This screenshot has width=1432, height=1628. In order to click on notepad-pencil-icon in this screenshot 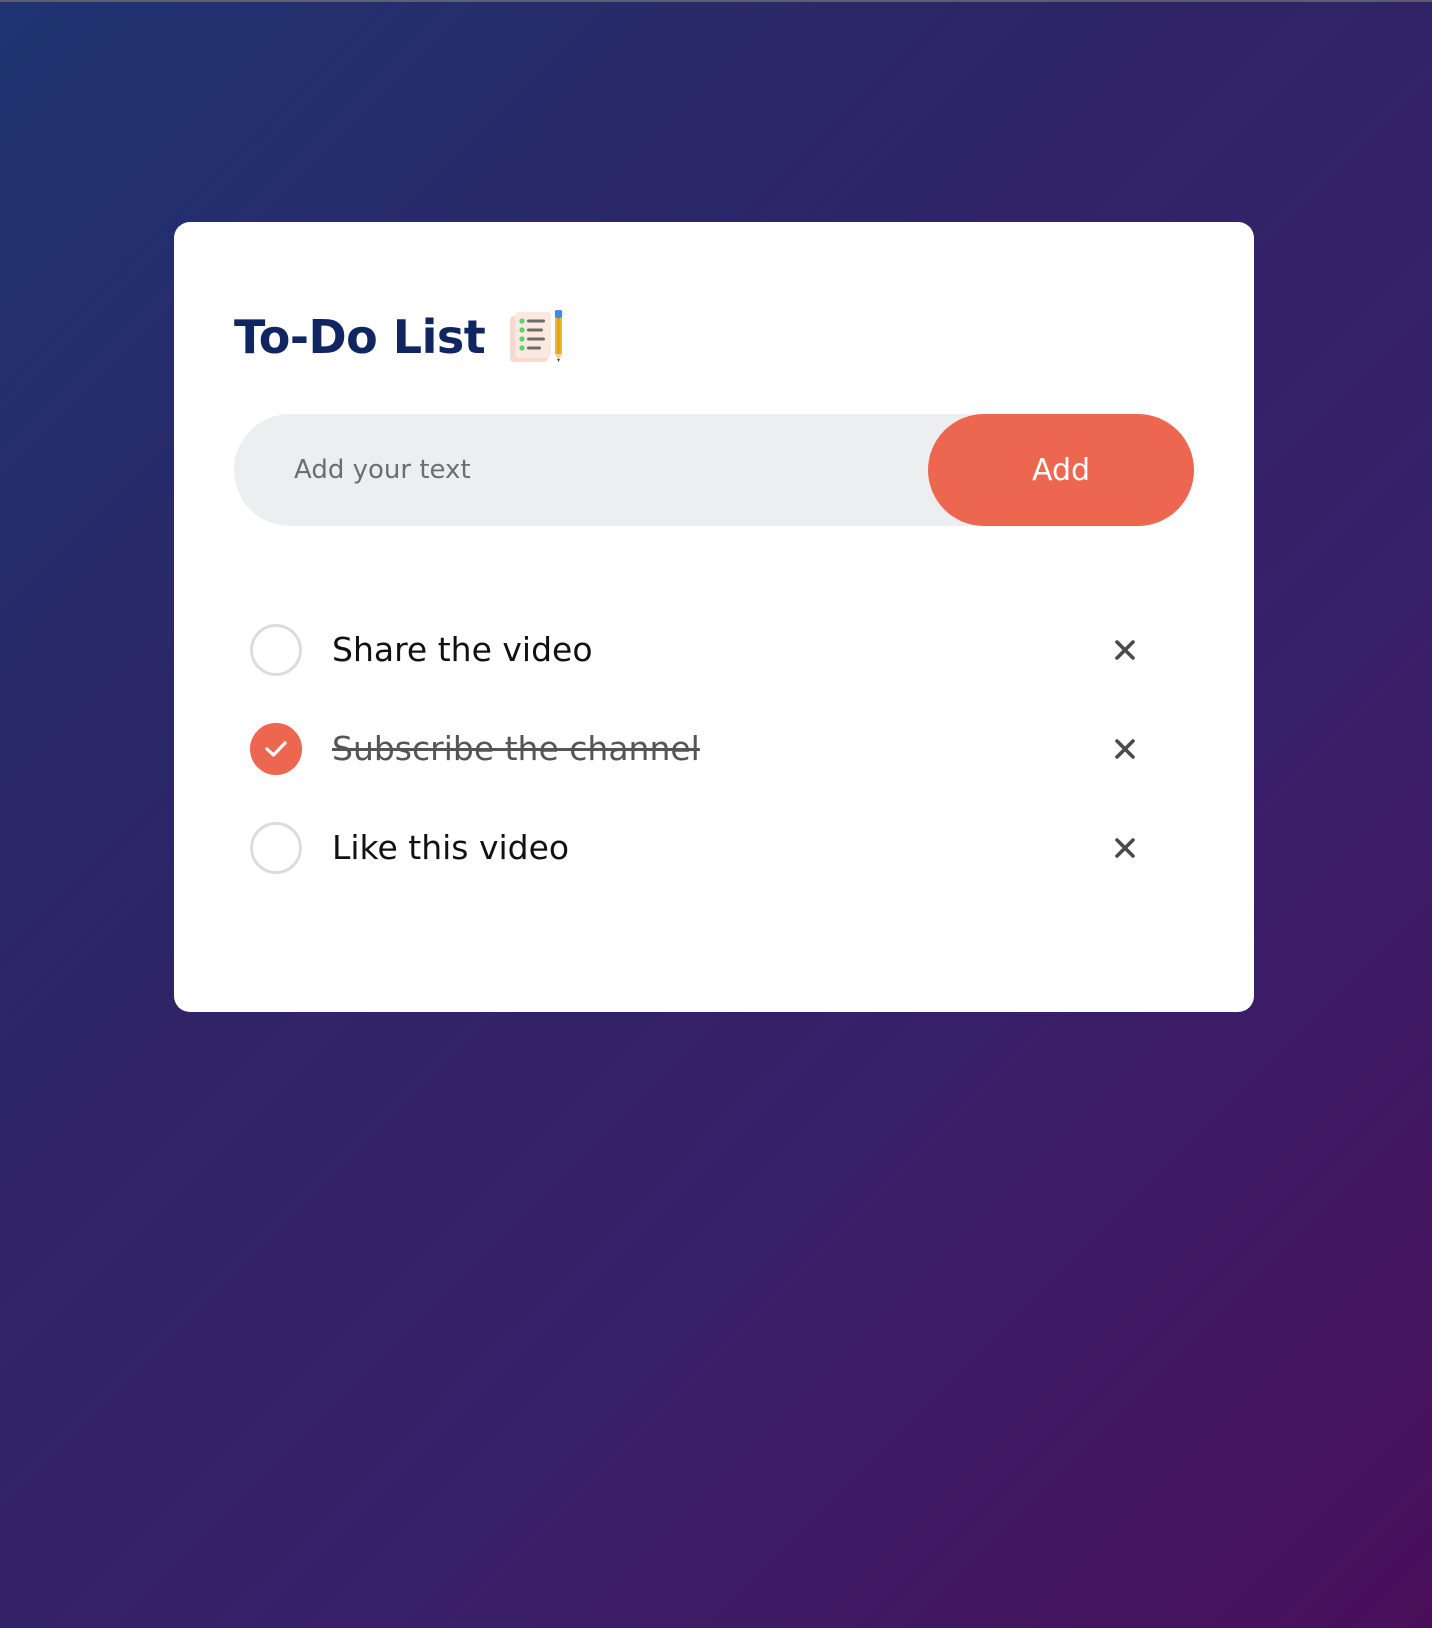, I will do `click(536, 337)`.